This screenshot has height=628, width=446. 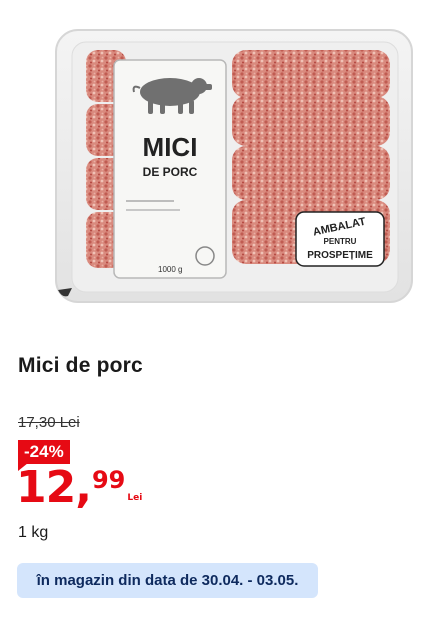 What do you see at coordinates (54, 487) in the screenshot?
I see `price-main: 12,` at bounding box center [54, 487].